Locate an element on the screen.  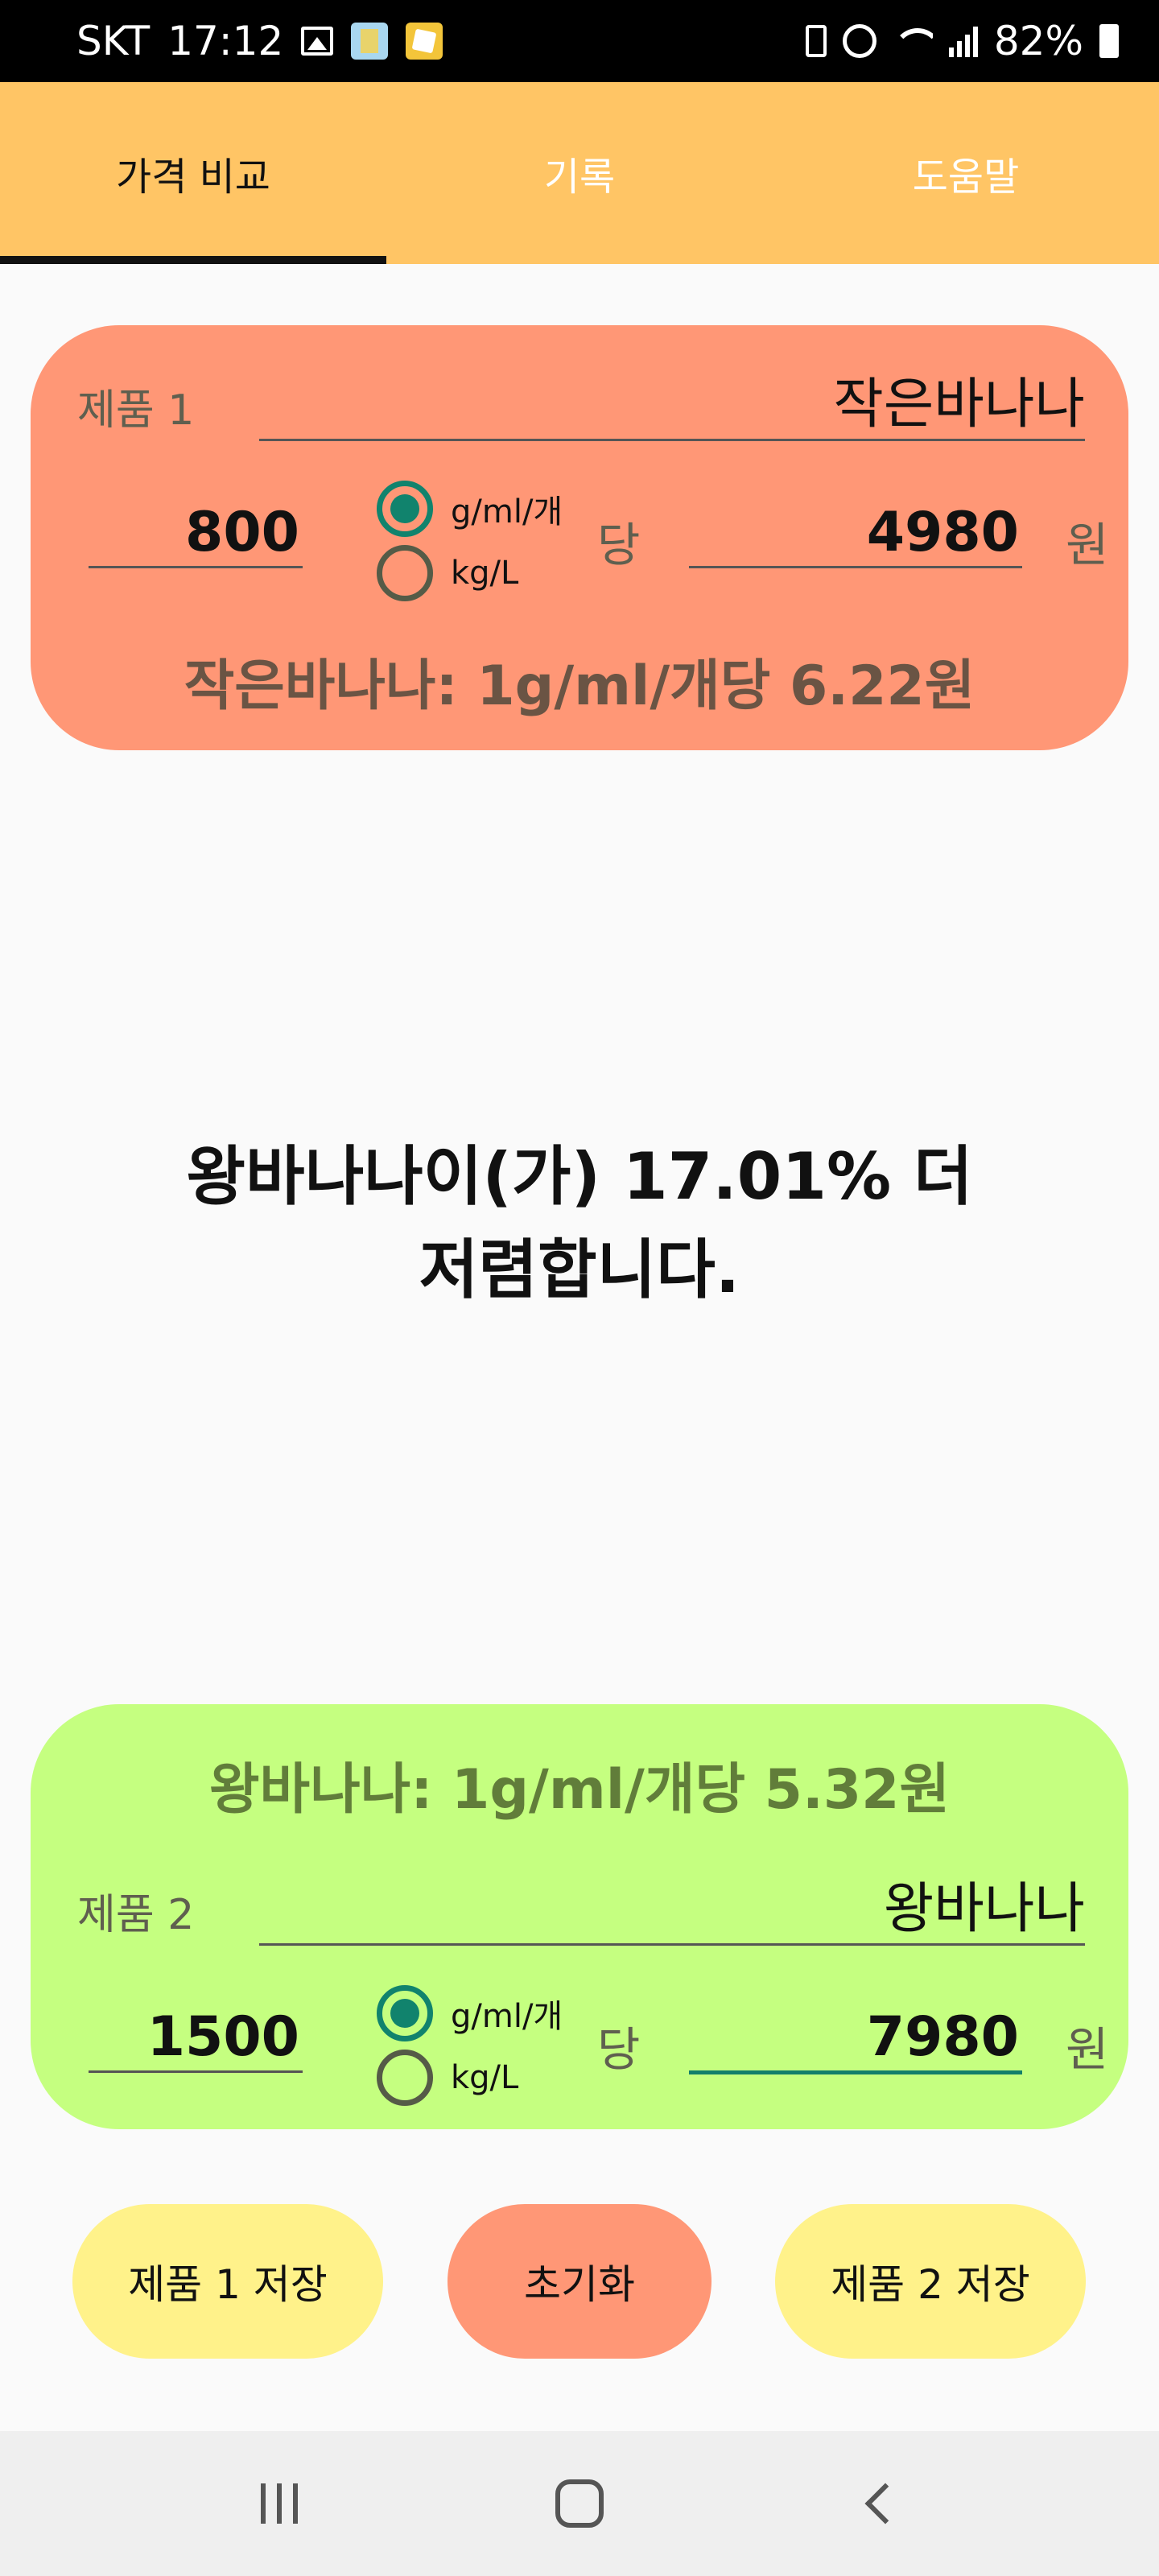
product1-quantity-row: 800 g/ml/개 kg/L 당 4980 원 is located at coordinates (598, 541).